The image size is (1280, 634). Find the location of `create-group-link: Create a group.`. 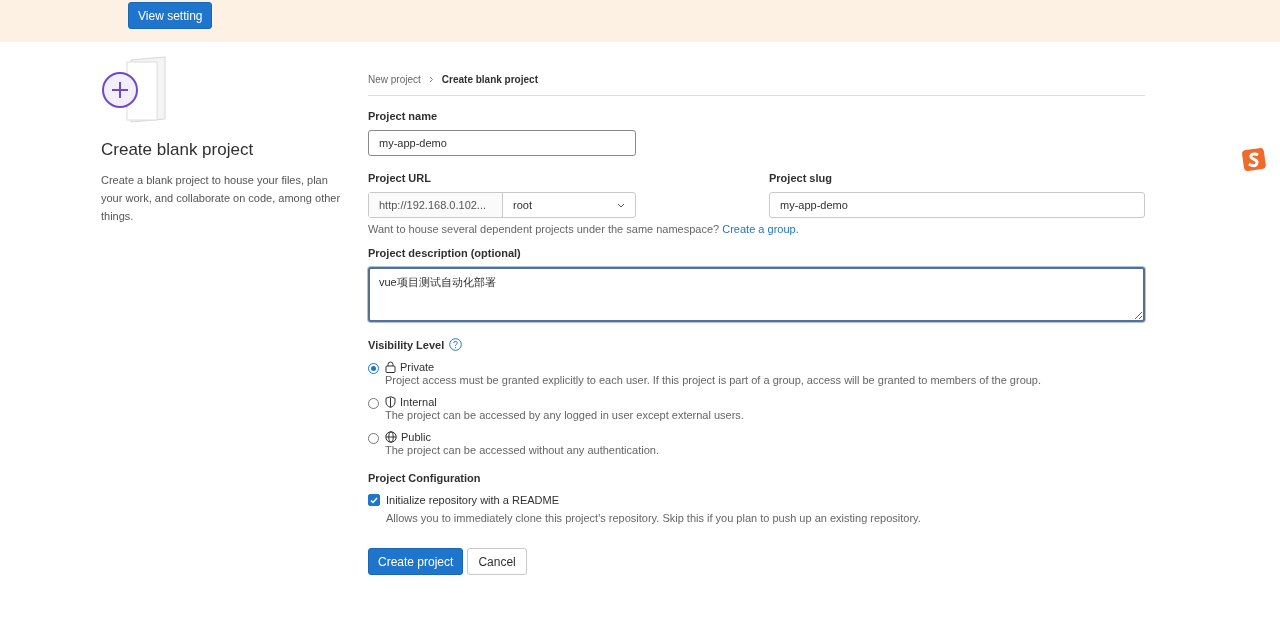

create-group-link: Create a group. is located at coordinates (760, 229).